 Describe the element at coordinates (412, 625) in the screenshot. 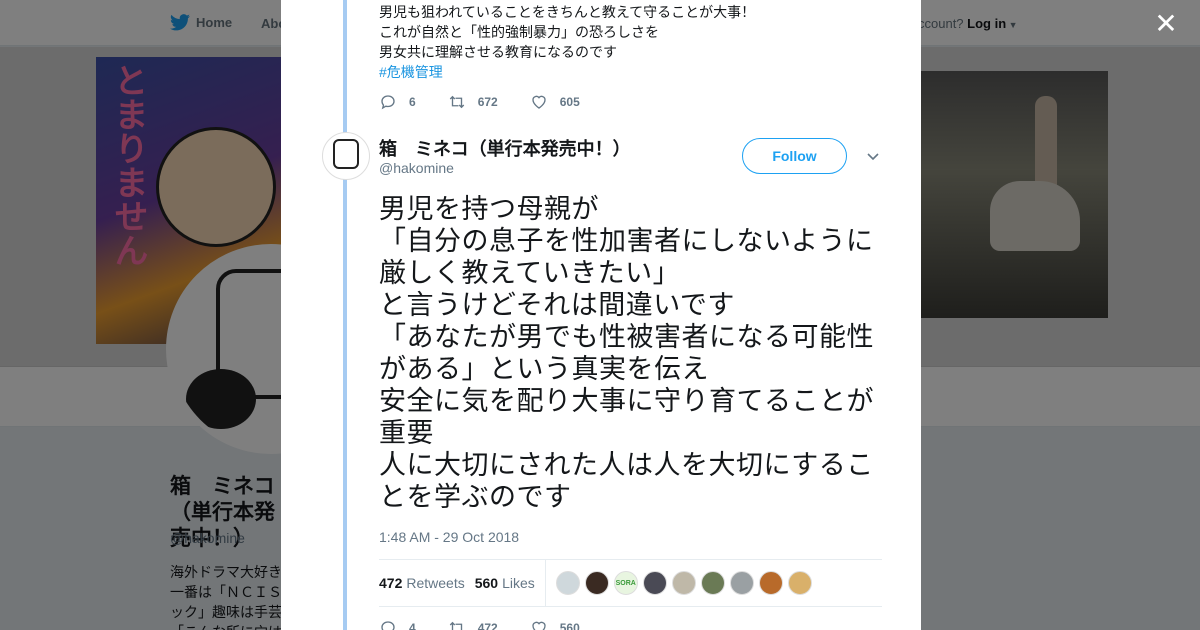

I see `reply-count: 4` at that location.